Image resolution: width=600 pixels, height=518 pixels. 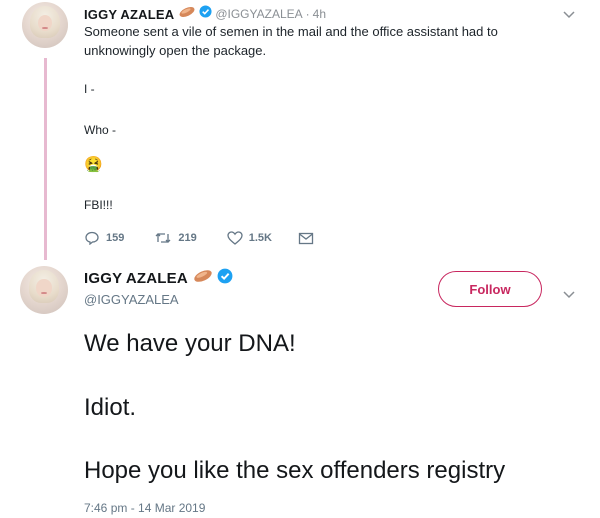 I want to click on dm-icon, so click(x=306, y=238).